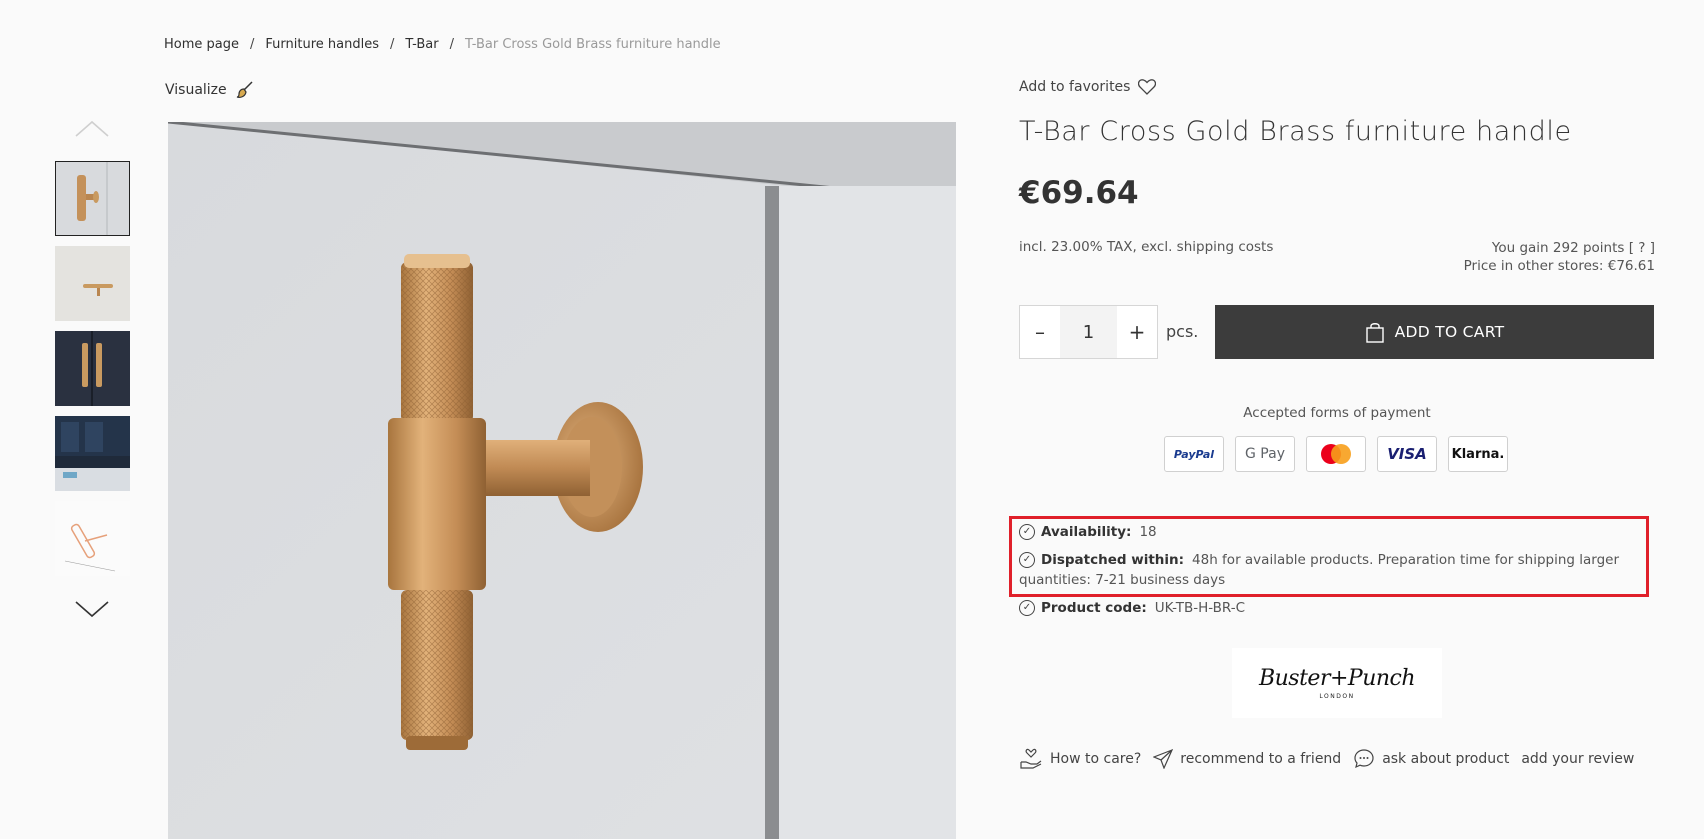 The image size is (1704, 839). I want to click on breadcrumb-furniture-handles: Furniture handles, so click(322, 44).